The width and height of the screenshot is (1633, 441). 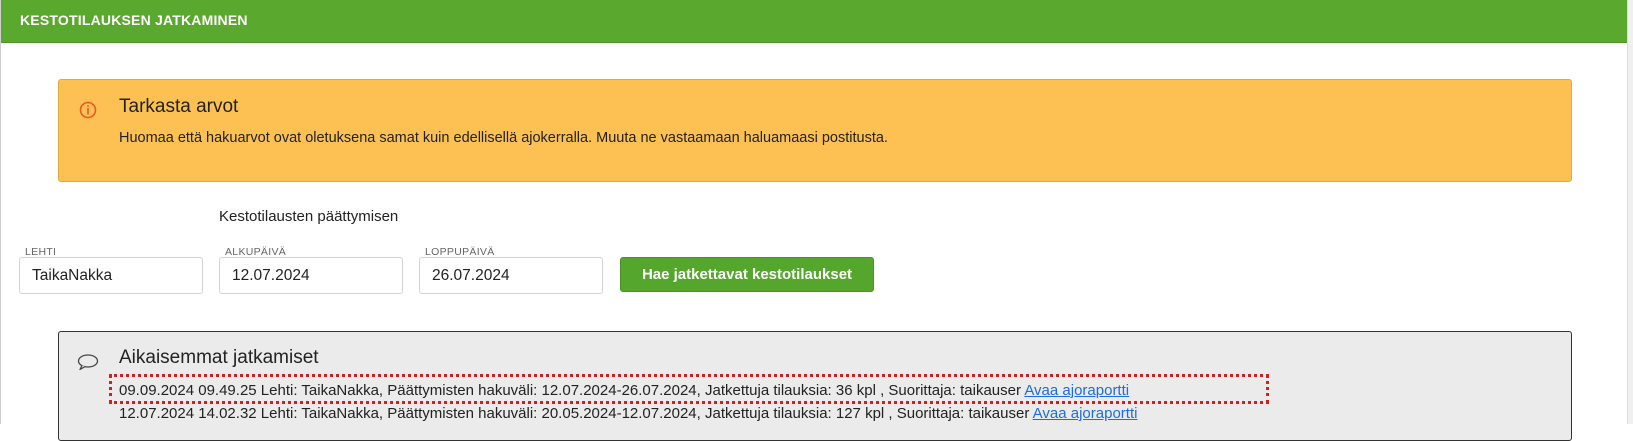 I want to click on warning-title: Tarkasta arvot, so click(x=179, y=106).